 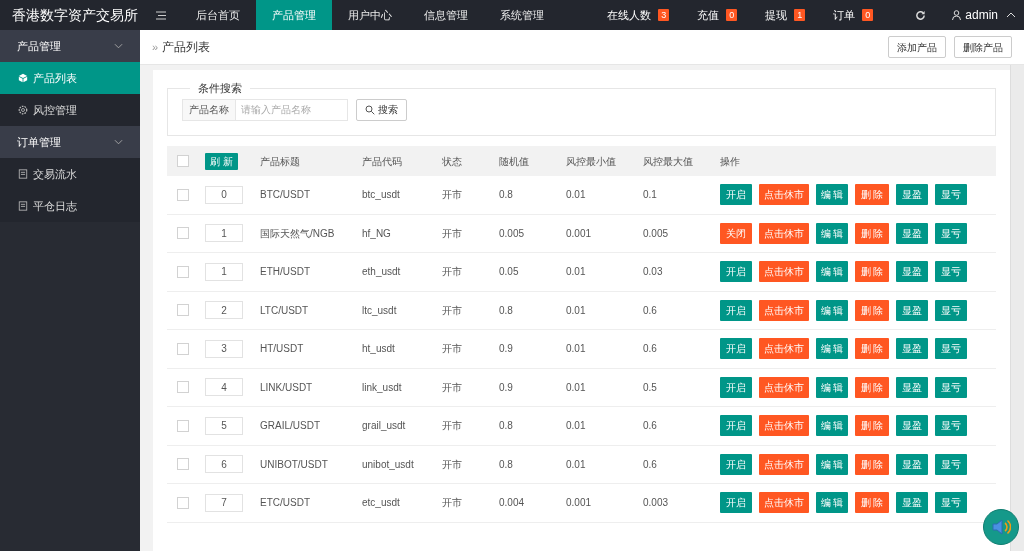 What do you see at coordinates (446, 15) in the screenshot?
I see `nav-tab: 信息管理` at bounding box center [446, 15].